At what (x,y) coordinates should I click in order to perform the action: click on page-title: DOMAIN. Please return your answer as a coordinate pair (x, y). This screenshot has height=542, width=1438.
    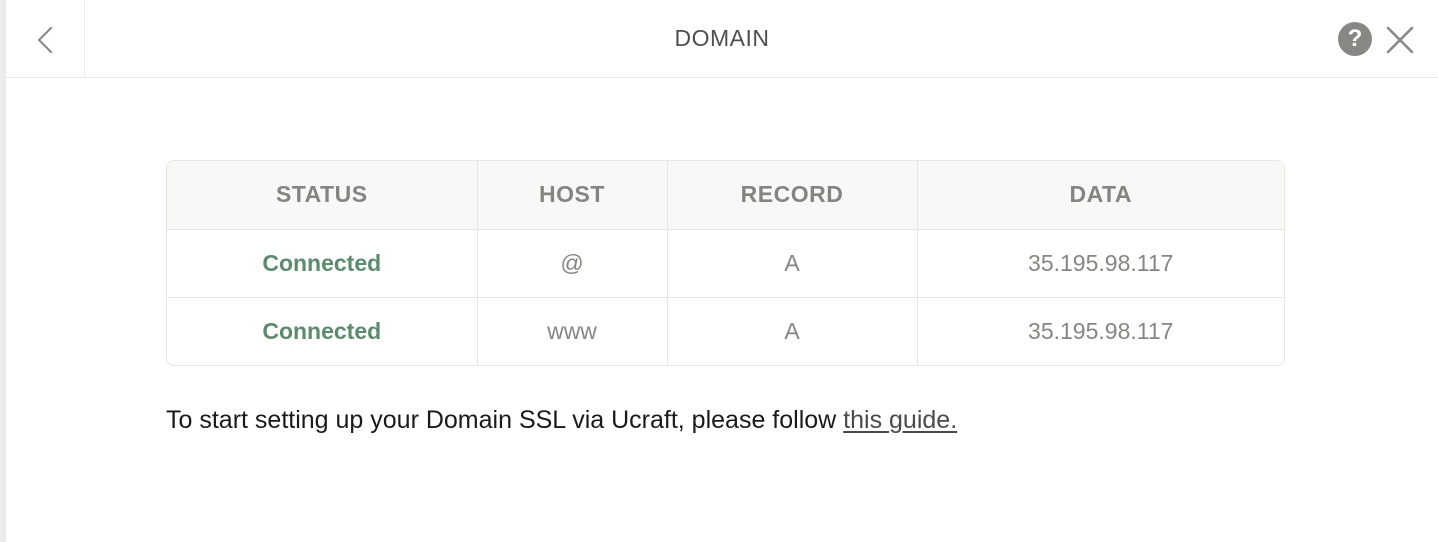
    Looking at the image, I should click on (722, 38).